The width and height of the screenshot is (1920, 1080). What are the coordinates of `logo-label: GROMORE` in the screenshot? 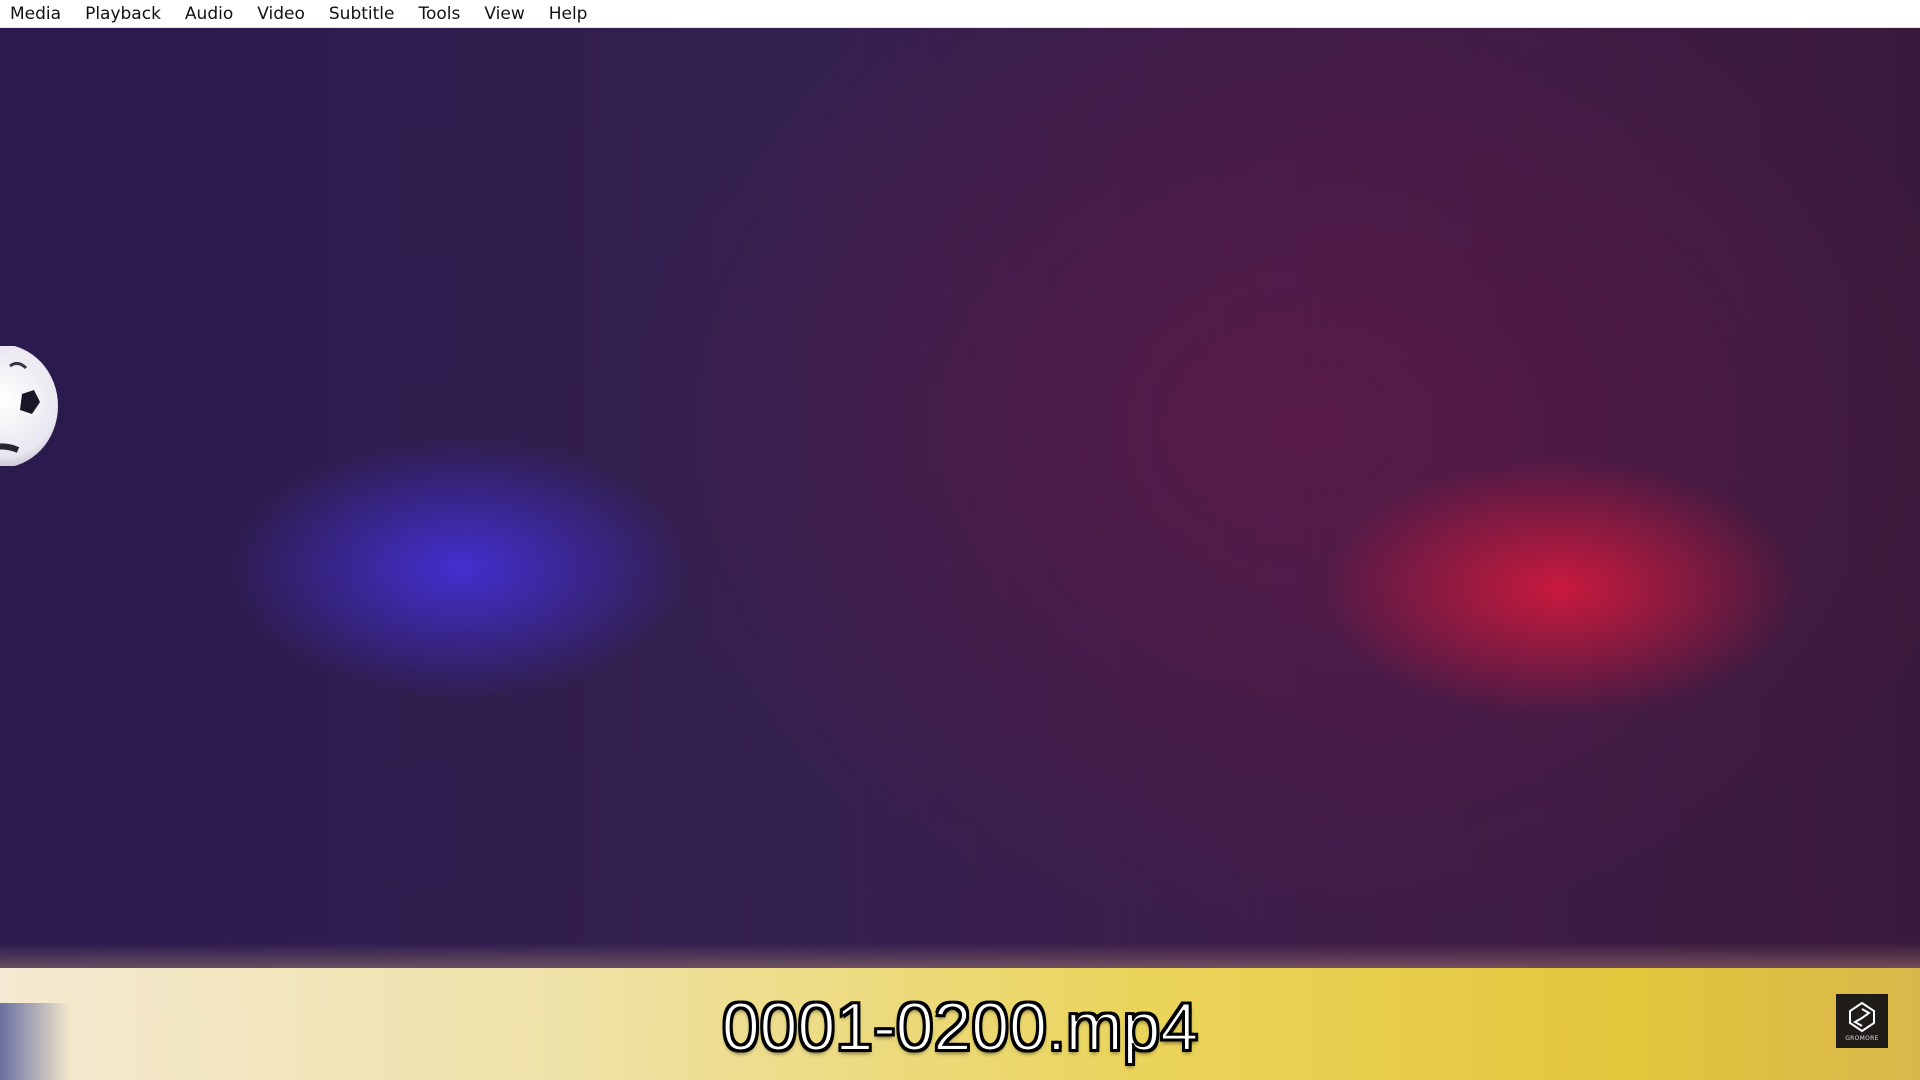 It's located at (1862, 1038).